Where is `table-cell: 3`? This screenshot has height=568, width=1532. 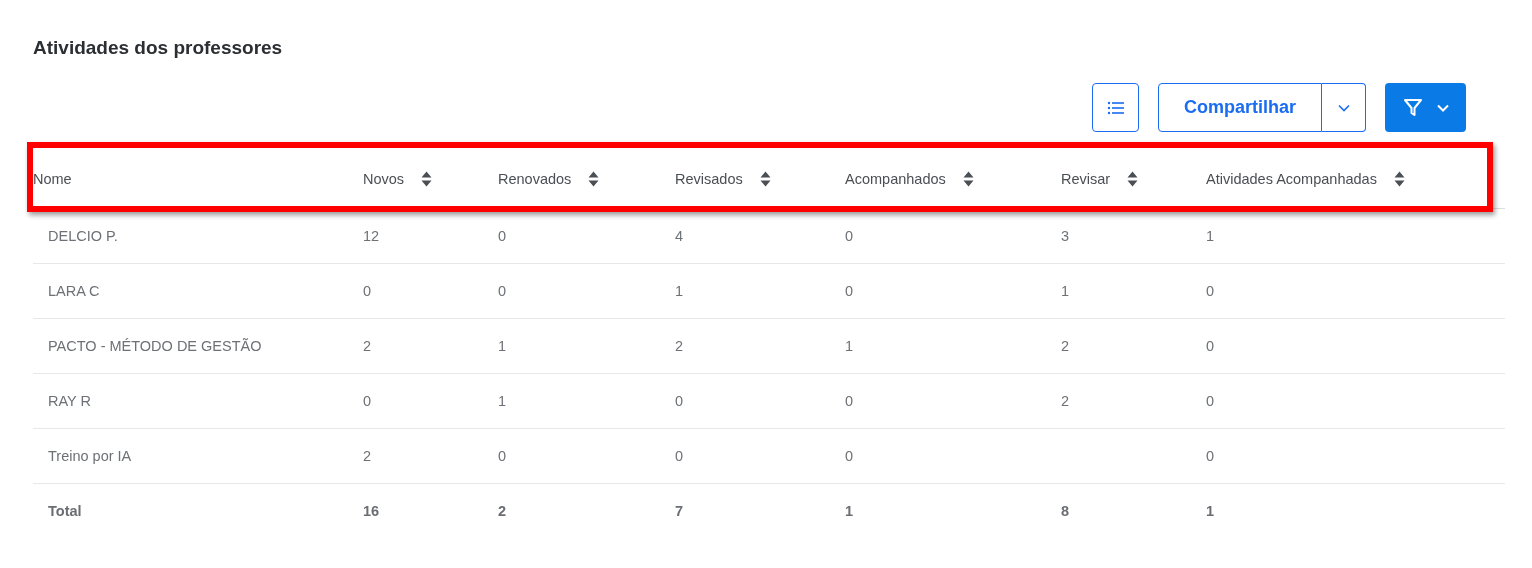
table-cell: 3 is located at coordinates (1065, 236).